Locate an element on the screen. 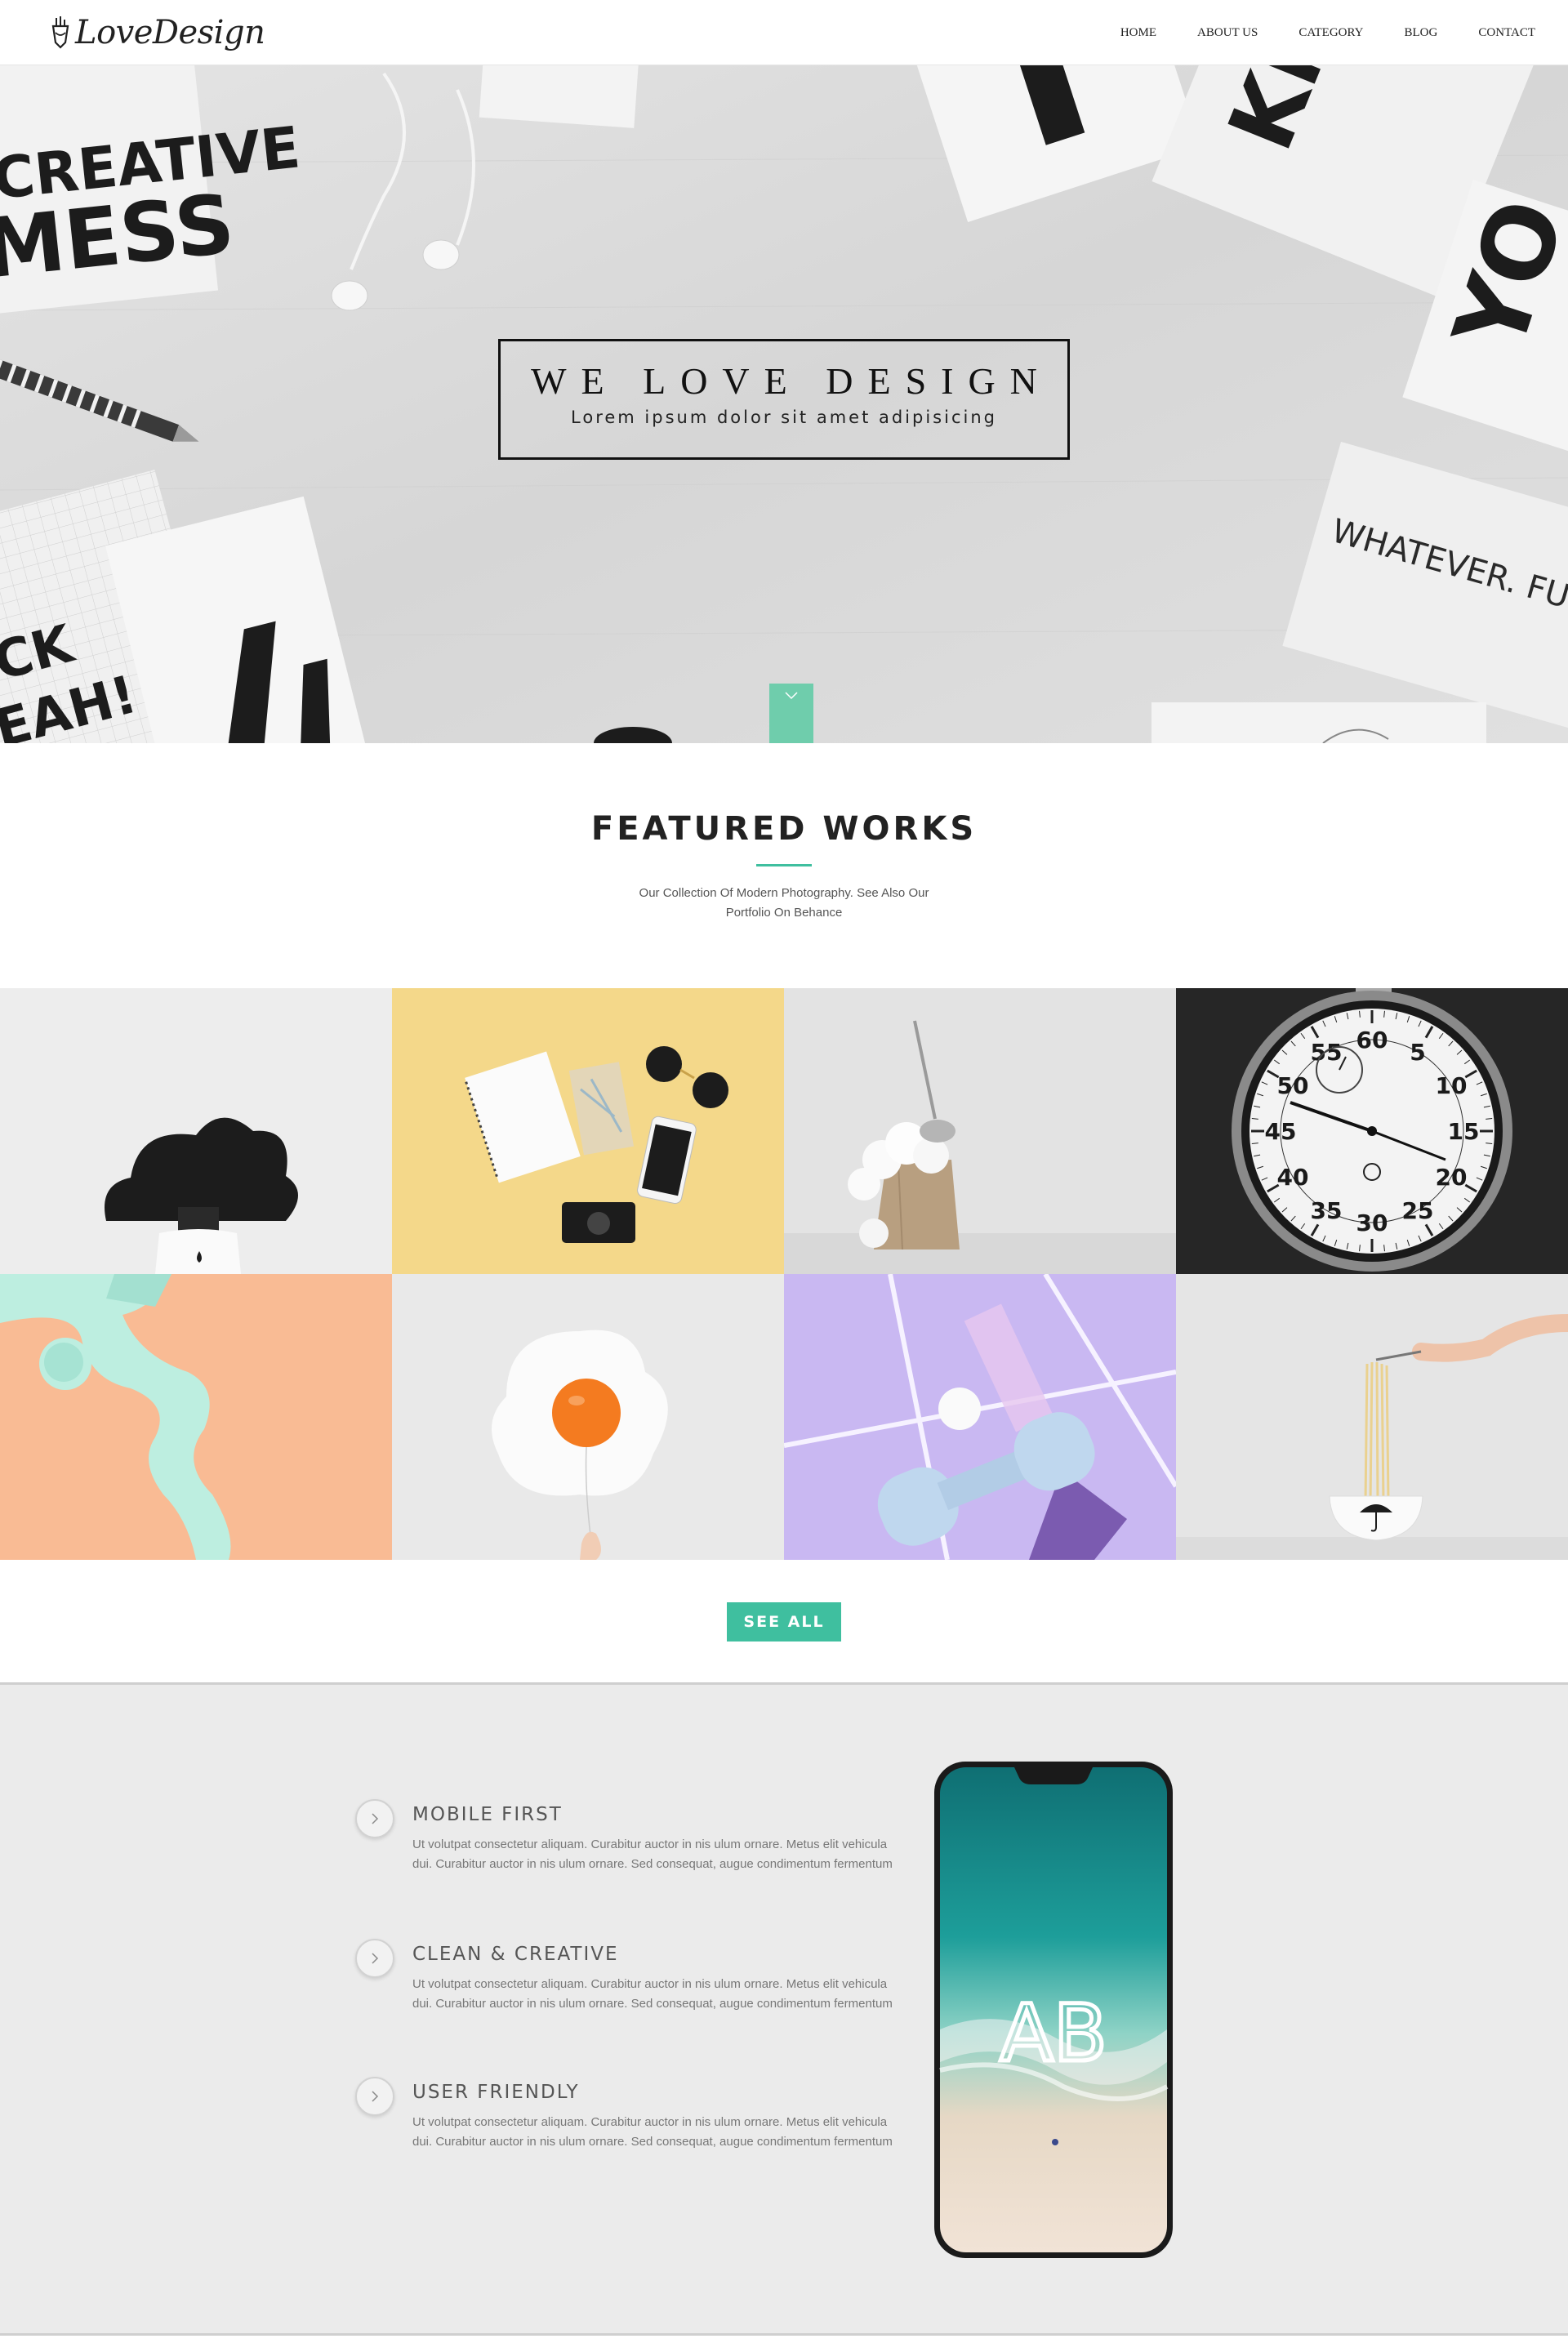 This screenshot has width=1568, height=2352. flatlay-photo is located at coordinates (588, 1131).